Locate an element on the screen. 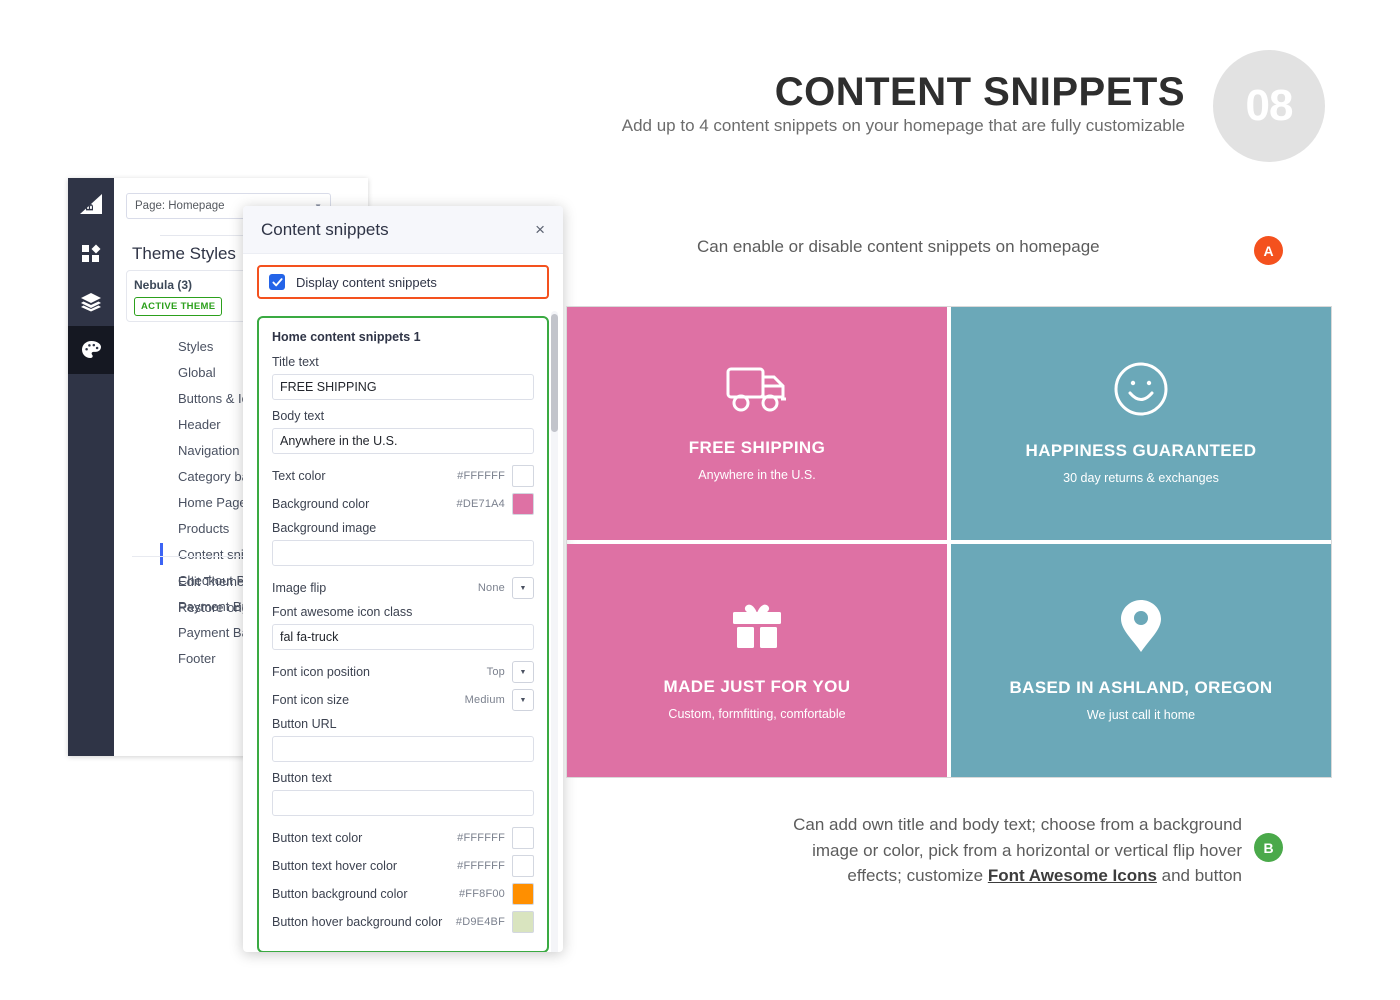 The height and width of the screenshot is (1000, 1400). dialog-scrollbar is located at coordinates (554, 631).